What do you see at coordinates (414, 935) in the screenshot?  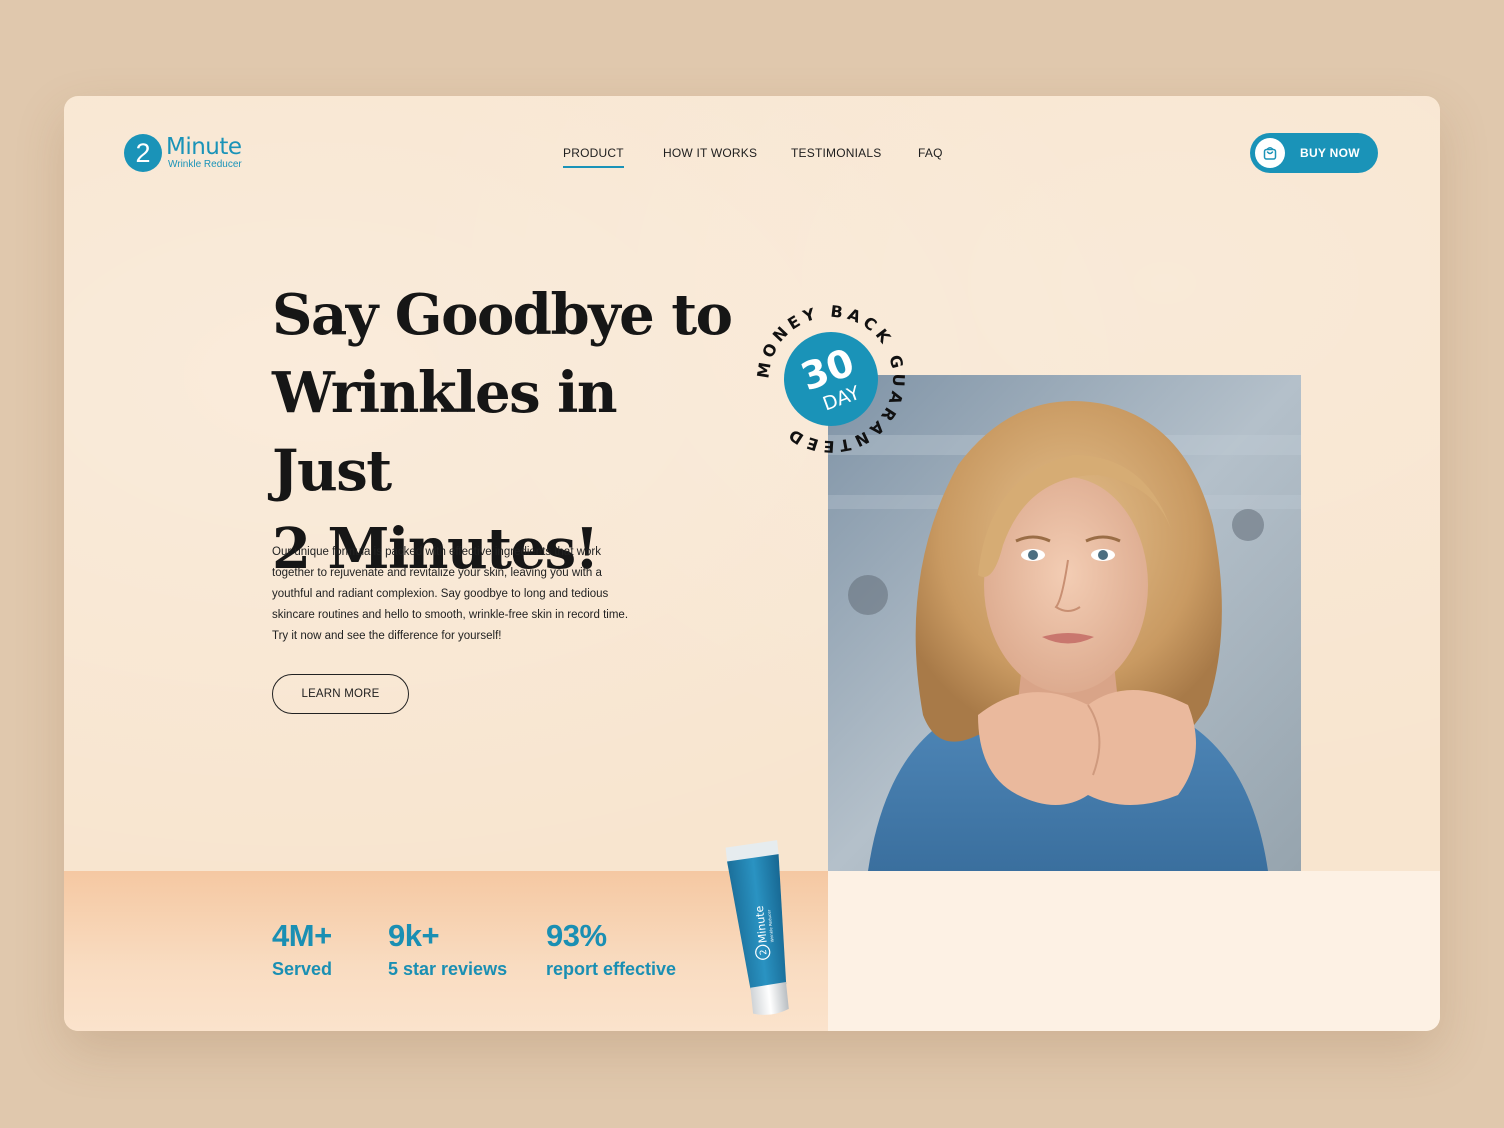 I see `stat-value: 9k+` at bounding box center [414, 935].